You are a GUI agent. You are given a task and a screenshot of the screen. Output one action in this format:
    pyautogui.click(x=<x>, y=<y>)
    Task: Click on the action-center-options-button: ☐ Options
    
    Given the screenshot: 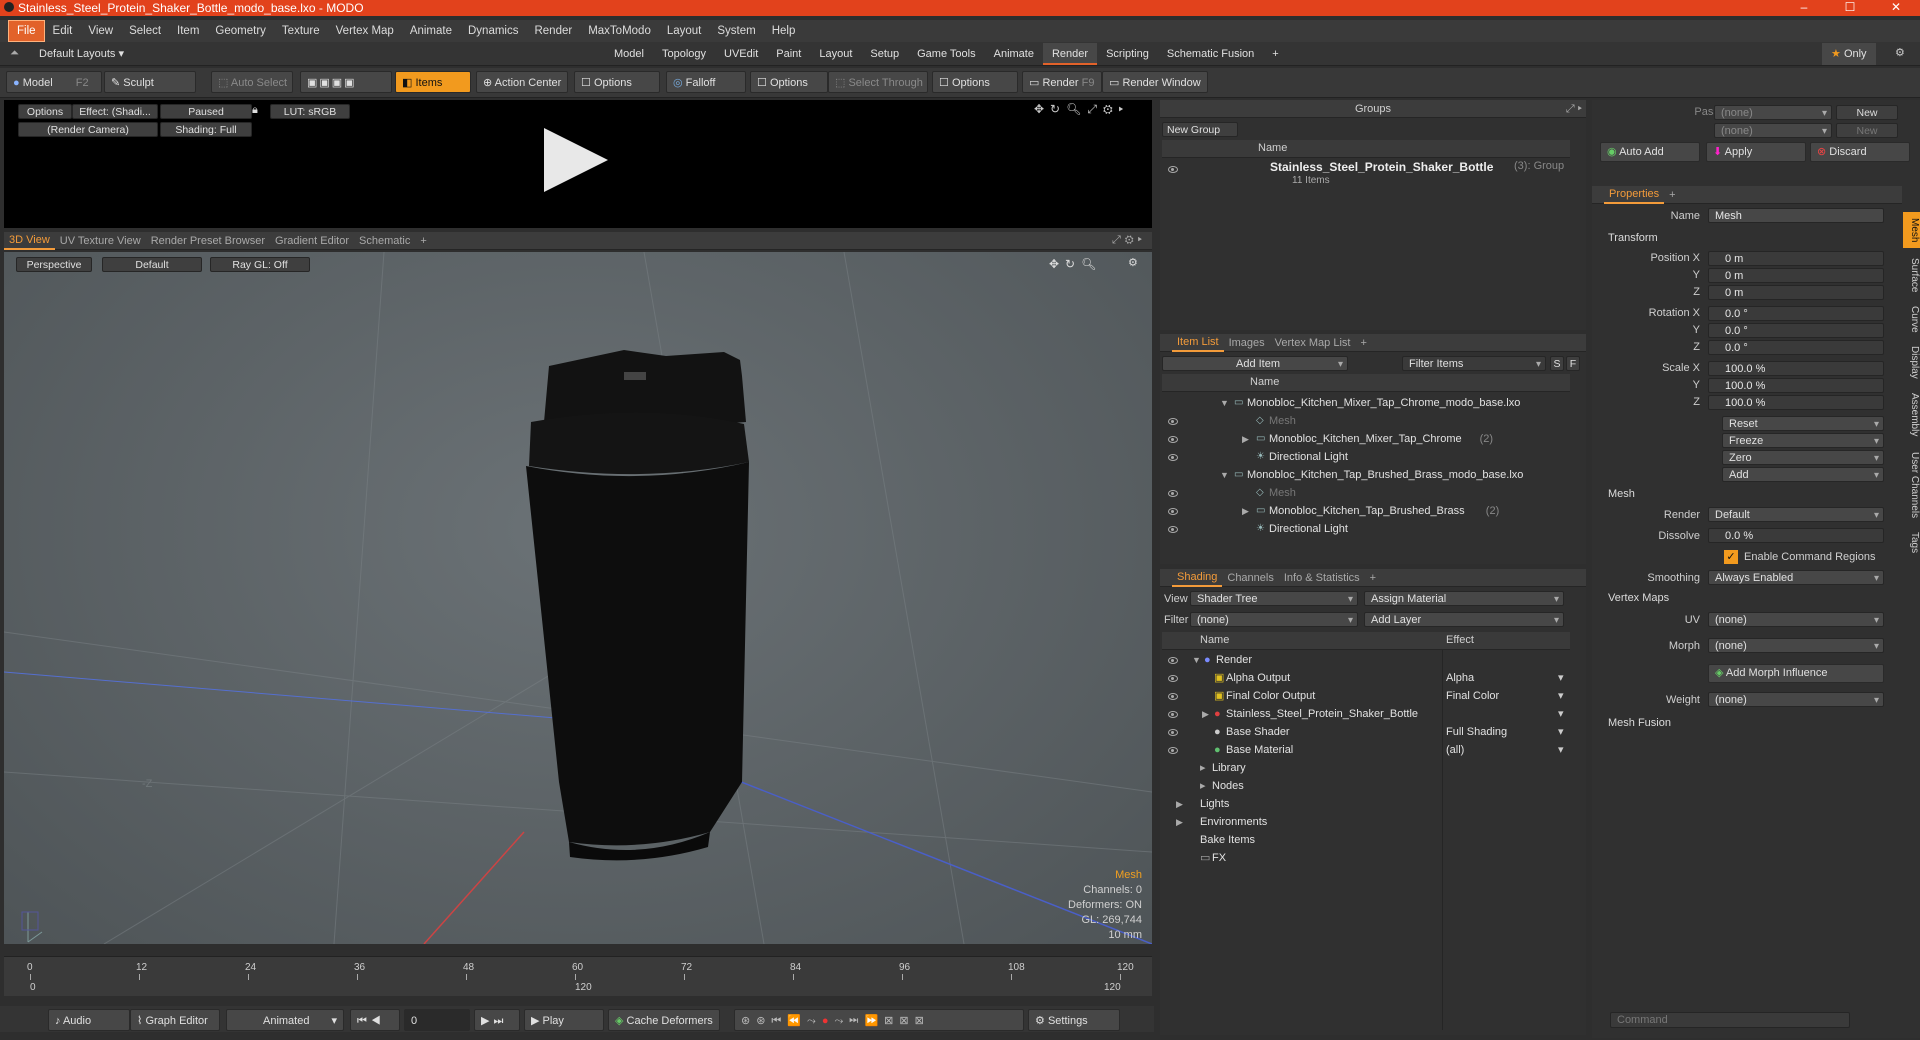 What is the action you would take?
    pyautogui.click(x=617, y=82)
    